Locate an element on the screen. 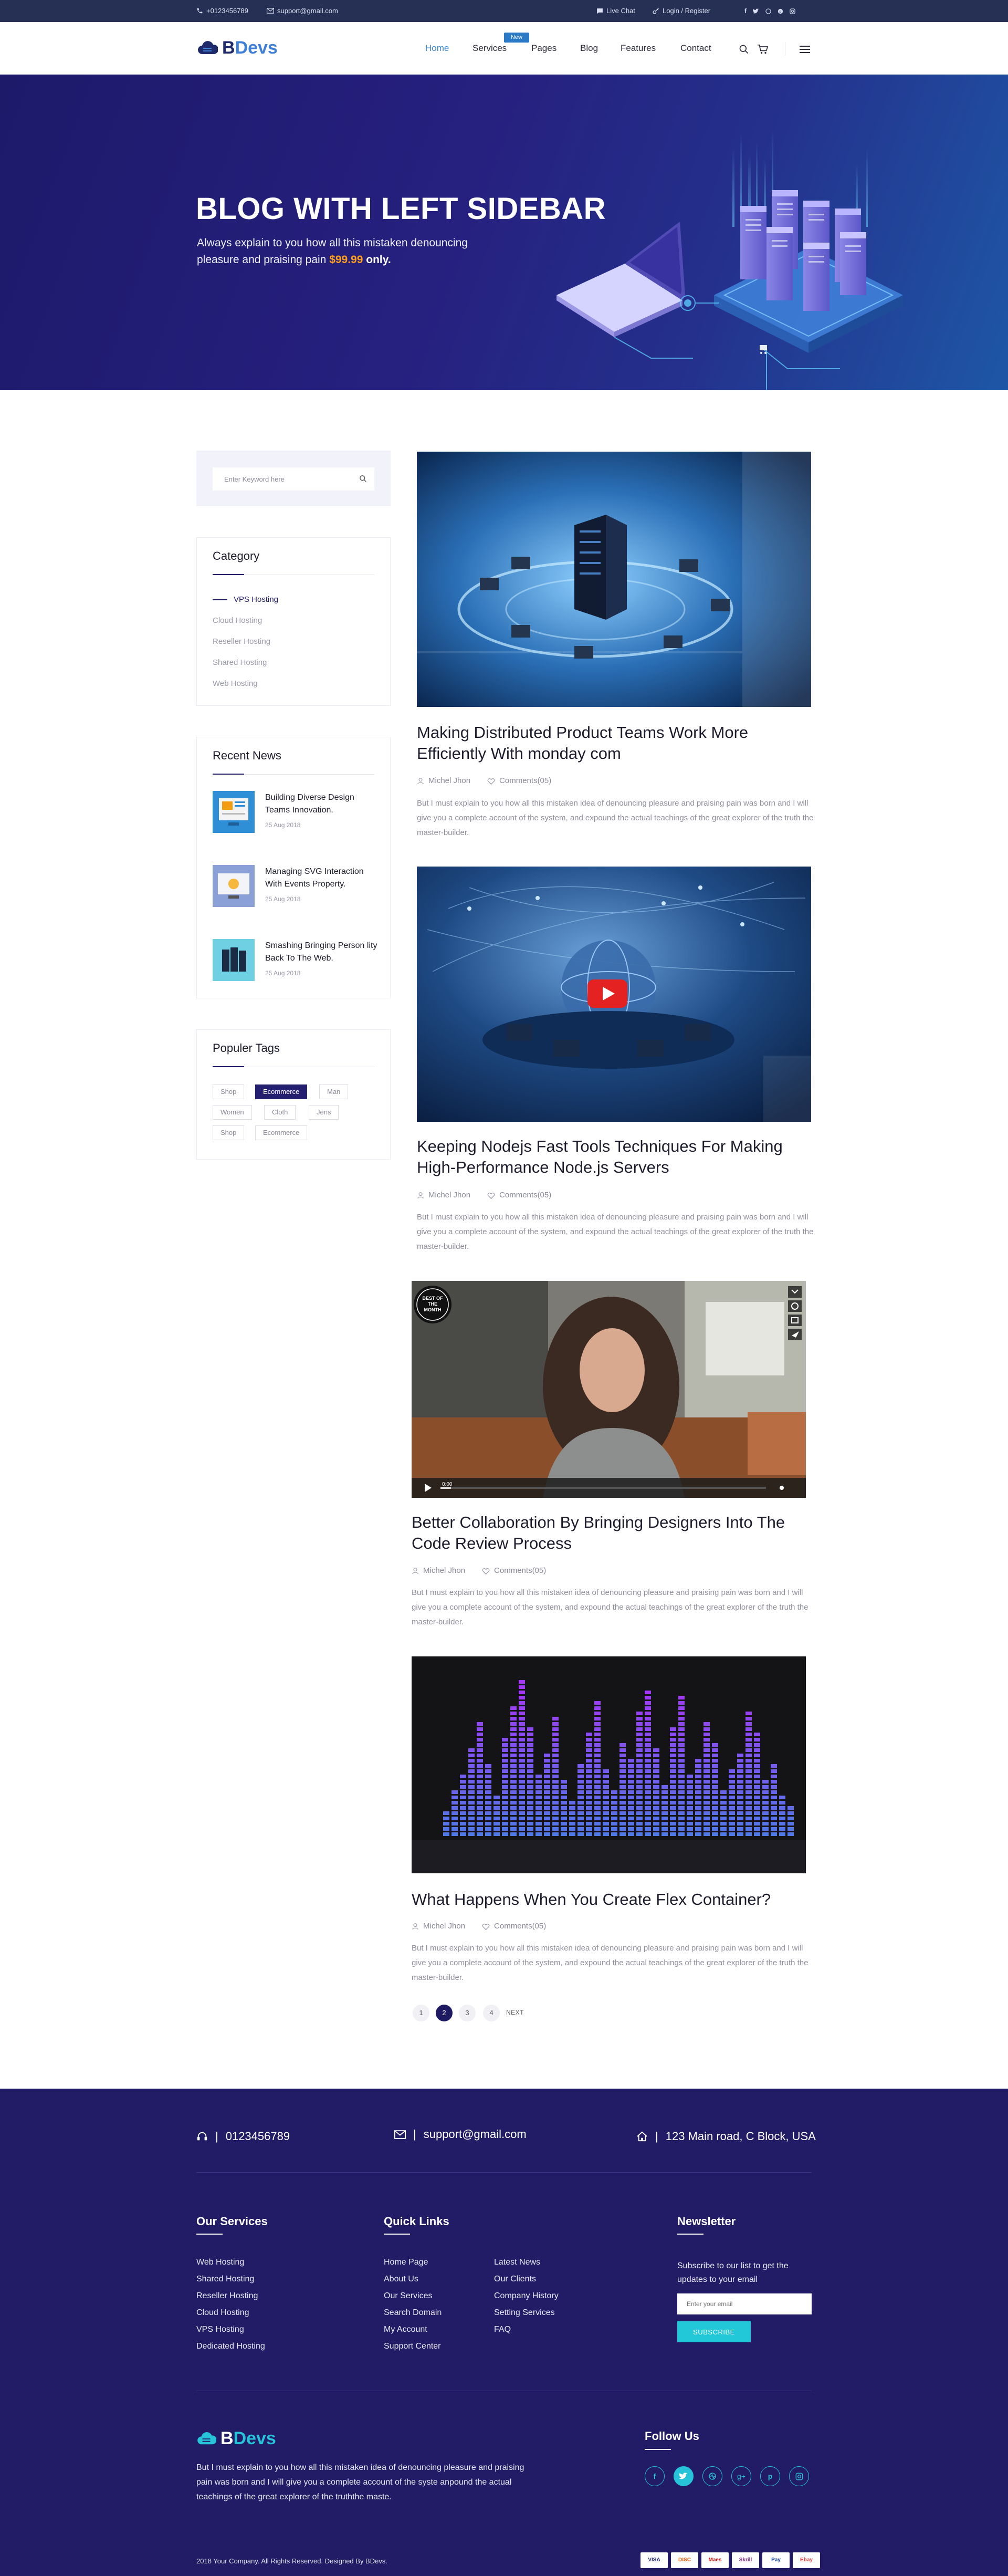 This screenshot has height=2576, width=1008. page-1: 1 is located at coordinates (421, 2013).